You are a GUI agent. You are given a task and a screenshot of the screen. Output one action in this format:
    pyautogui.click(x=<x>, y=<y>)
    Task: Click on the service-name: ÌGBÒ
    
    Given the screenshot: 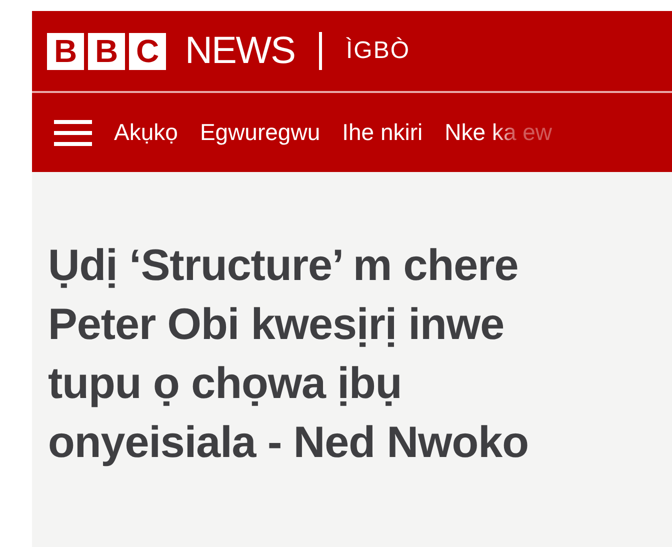 What is the action you would take?
    pyautogui.click(x=378, y=51)
    